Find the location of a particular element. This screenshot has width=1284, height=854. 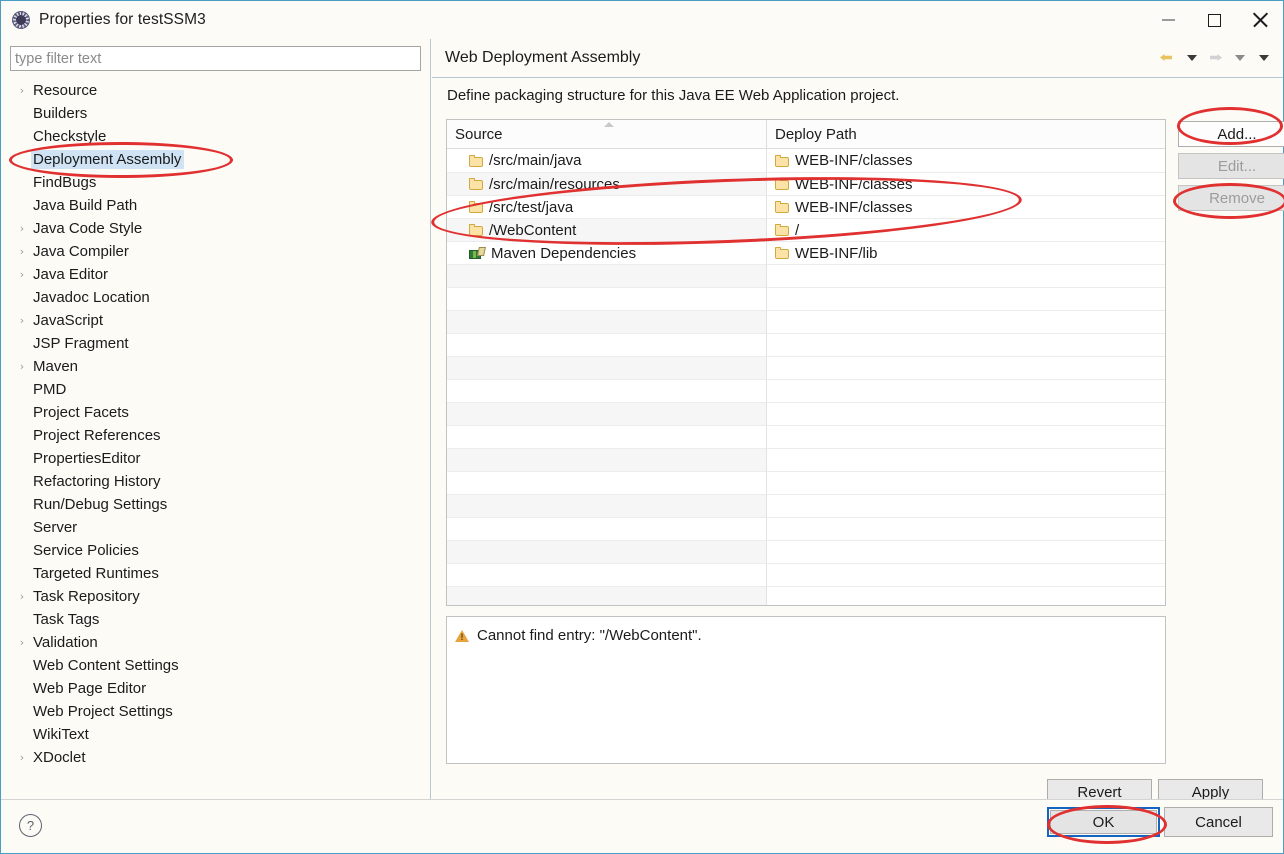

column-header-deploy-path: Deploy Path is located at coordinates (966, 134).